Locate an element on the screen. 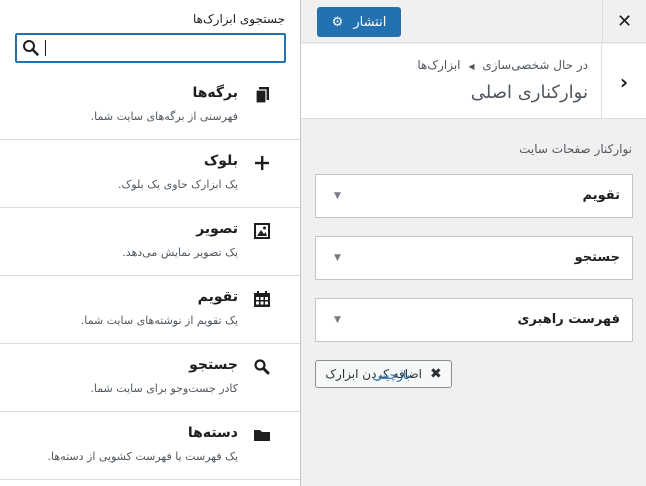 This screenshot has height=486, width=646. breadcrumb: در حال شخصی‌سازی ◀ ابزارک‌ها is located at coordinates (502, 65).